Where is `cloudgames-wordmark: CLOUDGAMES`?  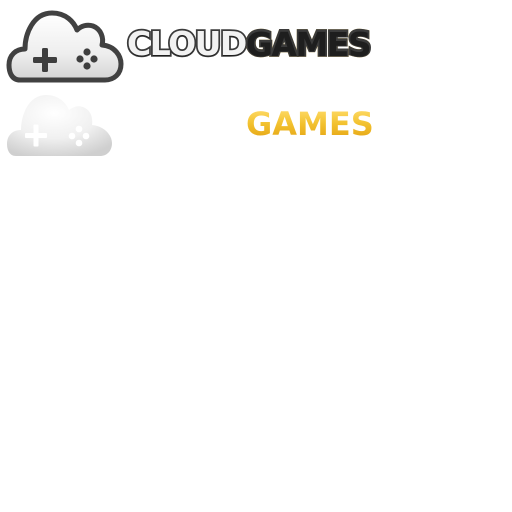 cloudgames-wordmark: CLOUDGAMES is located at coordinates (249, 43).